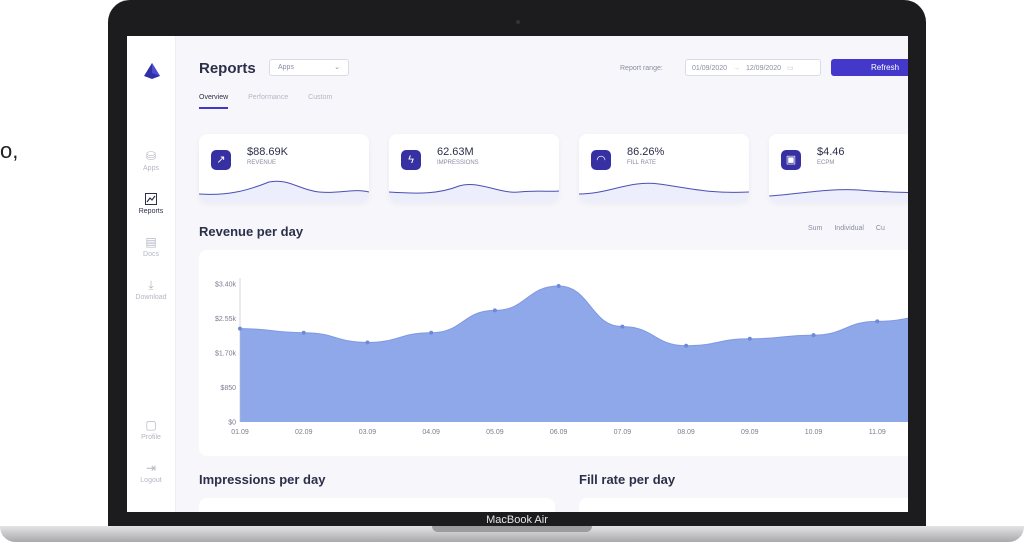  Describe the element at coordinates (646, 152) in the screenshot. I see `kpi-value: 86.26%` at that location.